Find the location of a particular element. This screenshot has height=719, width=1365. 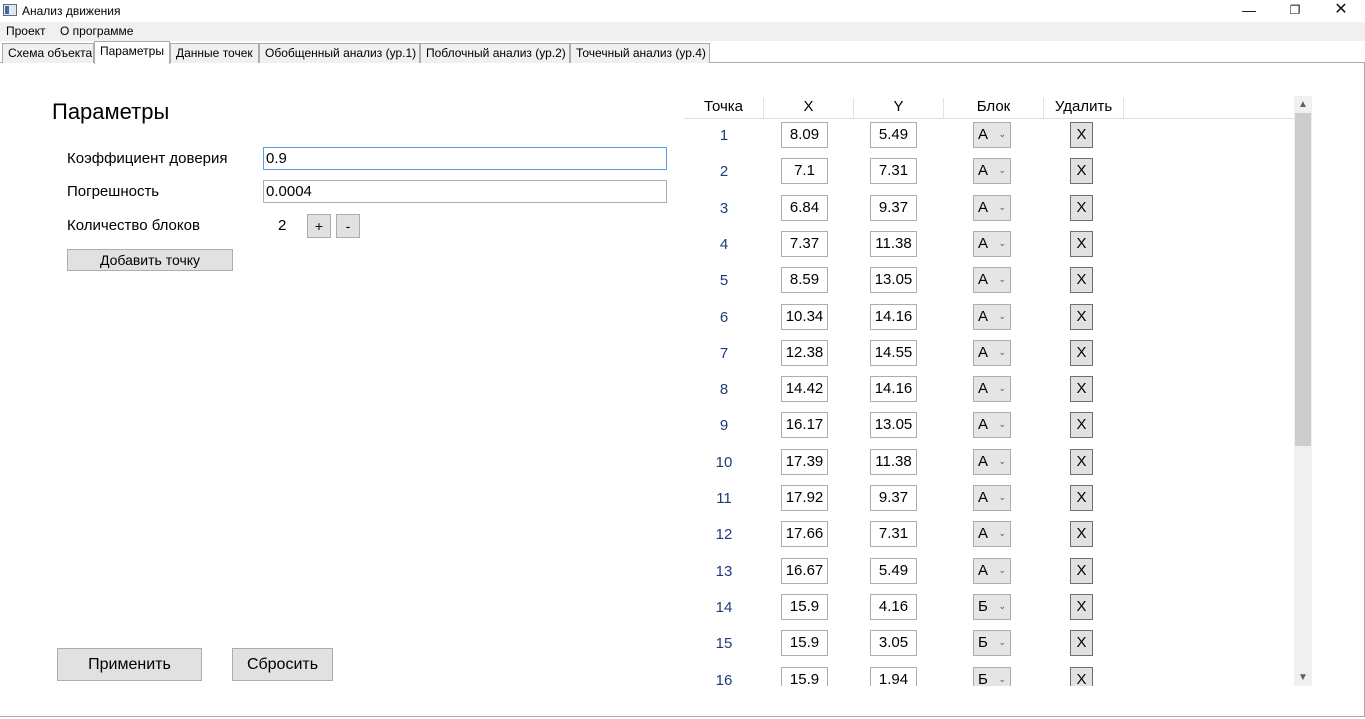

tab-object-scheme: Схема объекта is located at coordinates (48, 53).